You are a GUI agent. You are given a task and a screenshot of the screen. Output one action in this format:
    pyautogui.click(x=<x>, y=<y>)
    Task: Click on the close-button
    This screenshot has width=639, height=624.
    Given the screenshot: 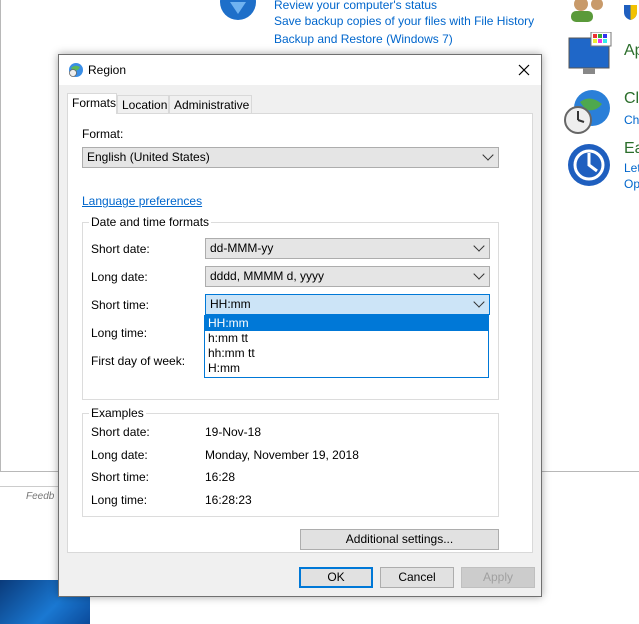 What is the action you would take?
    pyautogui.click(x=524, y=70)
    